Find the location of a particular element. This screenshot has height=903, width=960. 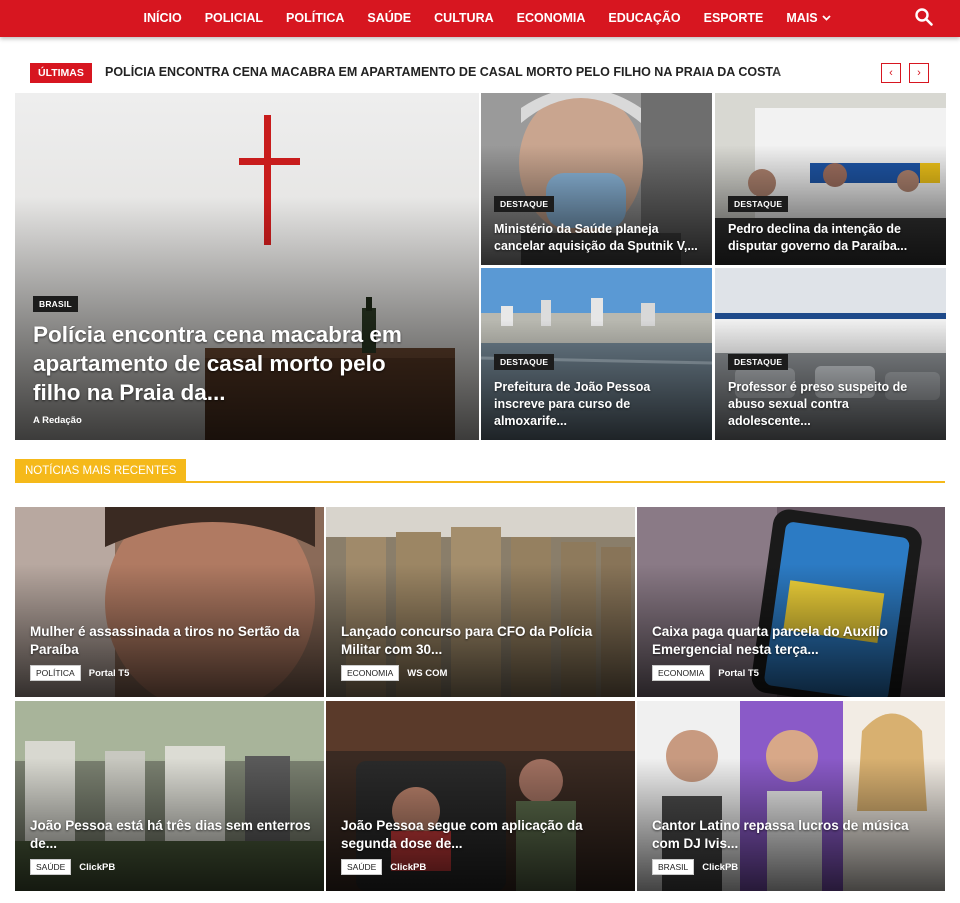

nav-item-label: ECONOMIA is located at coordinates (551, 17).